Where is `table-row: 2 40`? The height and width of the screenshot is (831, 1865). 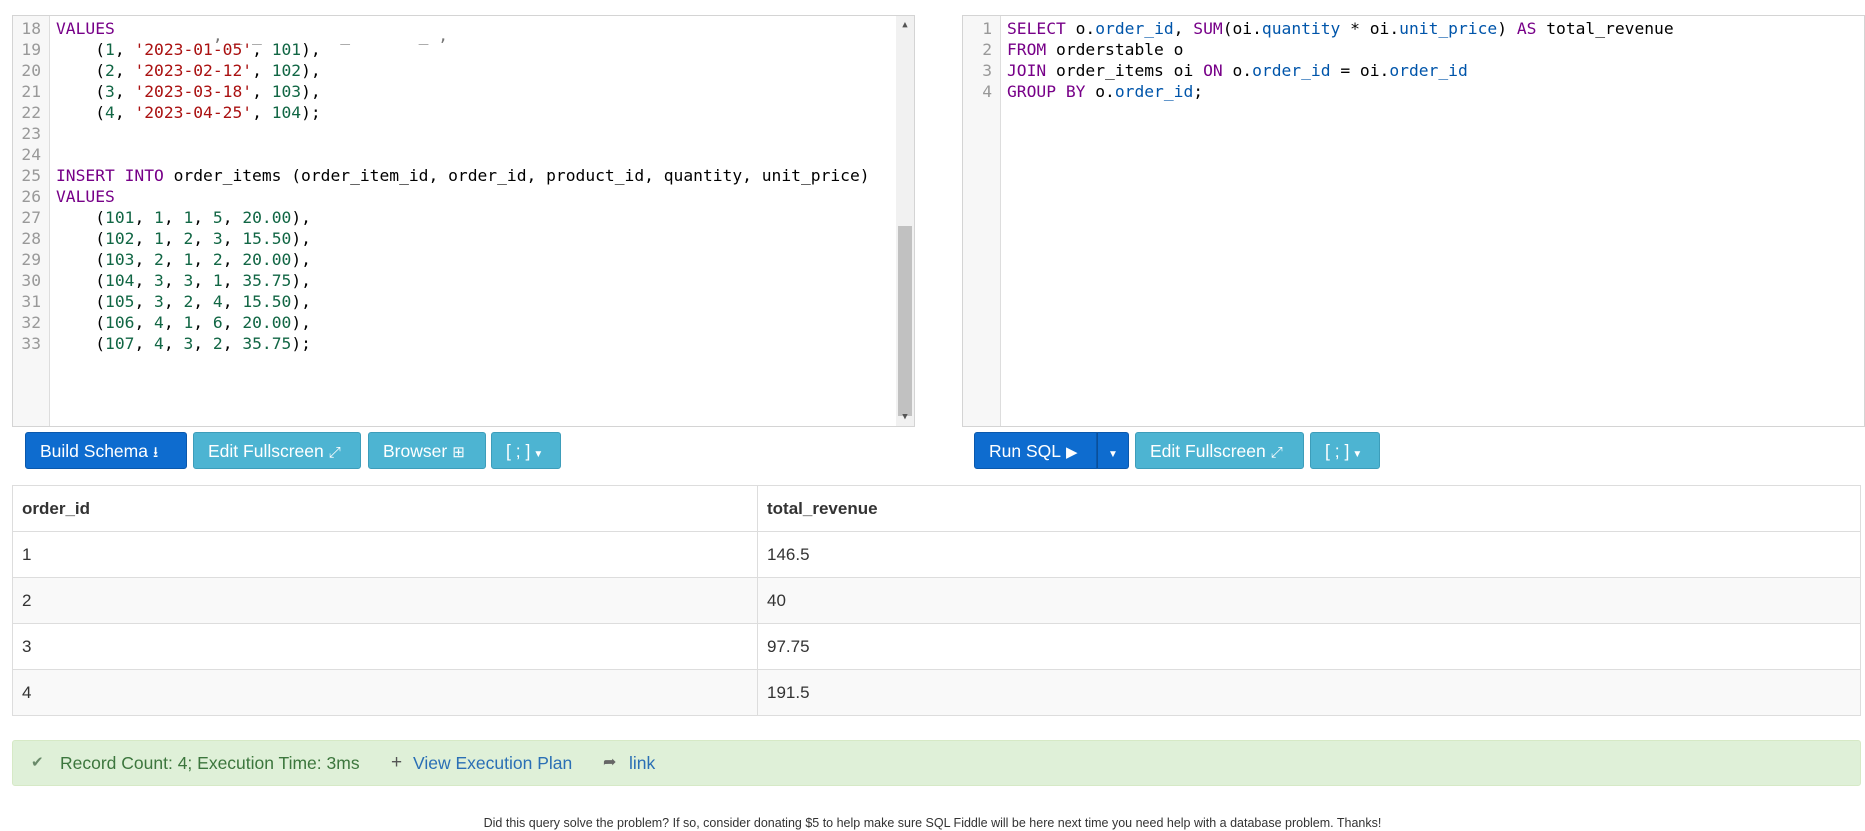 table-row: 2 40 is located at coordinates (936, 600).